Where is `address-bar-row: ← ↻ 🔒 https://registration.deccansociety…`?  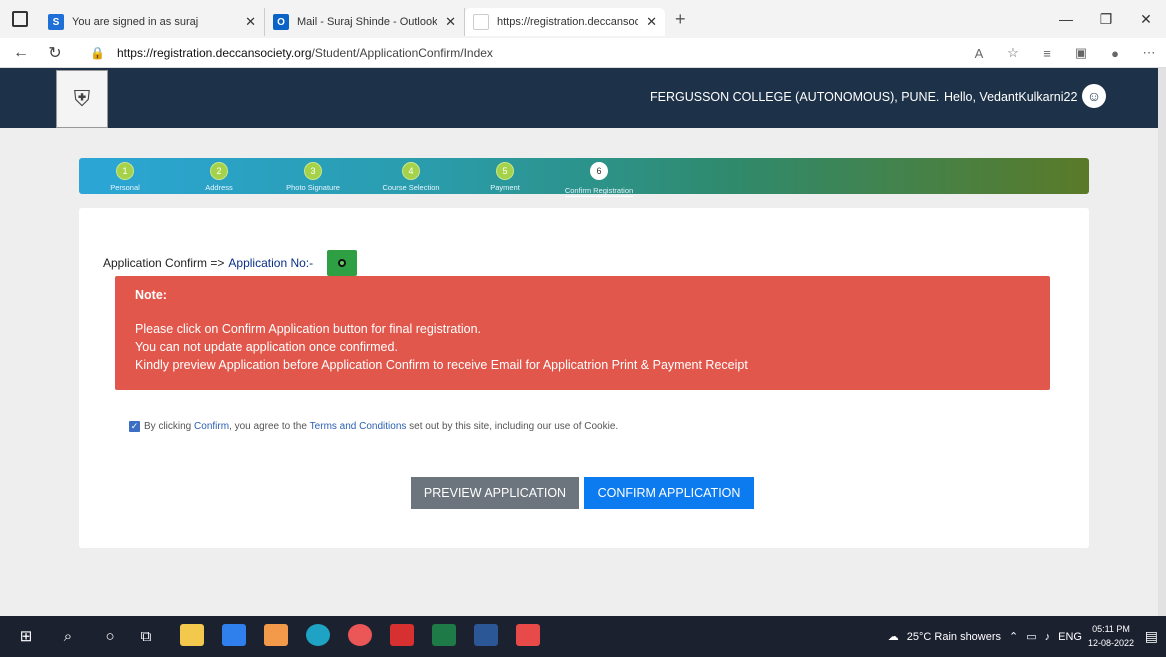 address-bar-row: ← ↻ 🔒 https://registration.deccansociety… is located at coordinates (583, 53).